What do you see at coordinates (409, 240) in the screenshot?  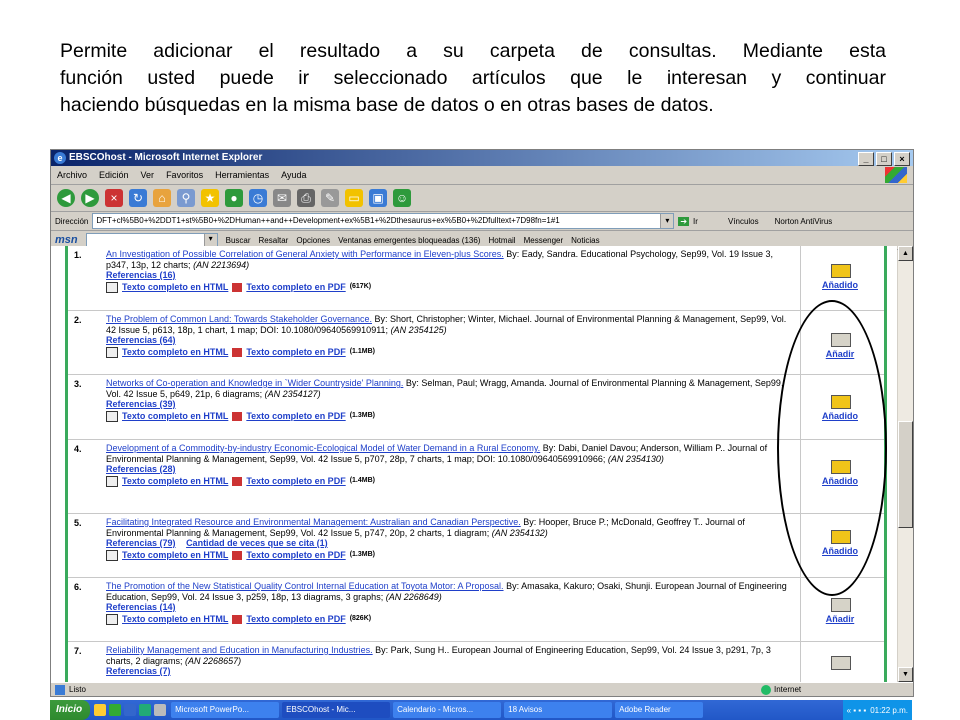 I see `popups-blocked-button: Ventanas emergentes bloqueadas (136)` at bounding box center [409, 240].